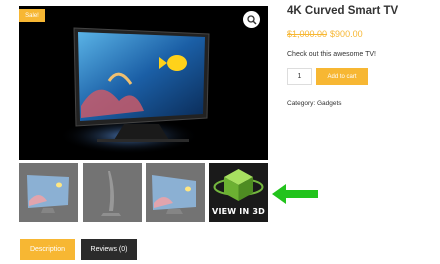 The height and width of the screenshot is (264, 440). I want to click on view-in-3d-thumbnail: VIEW IN 3D, so click(238, 192).